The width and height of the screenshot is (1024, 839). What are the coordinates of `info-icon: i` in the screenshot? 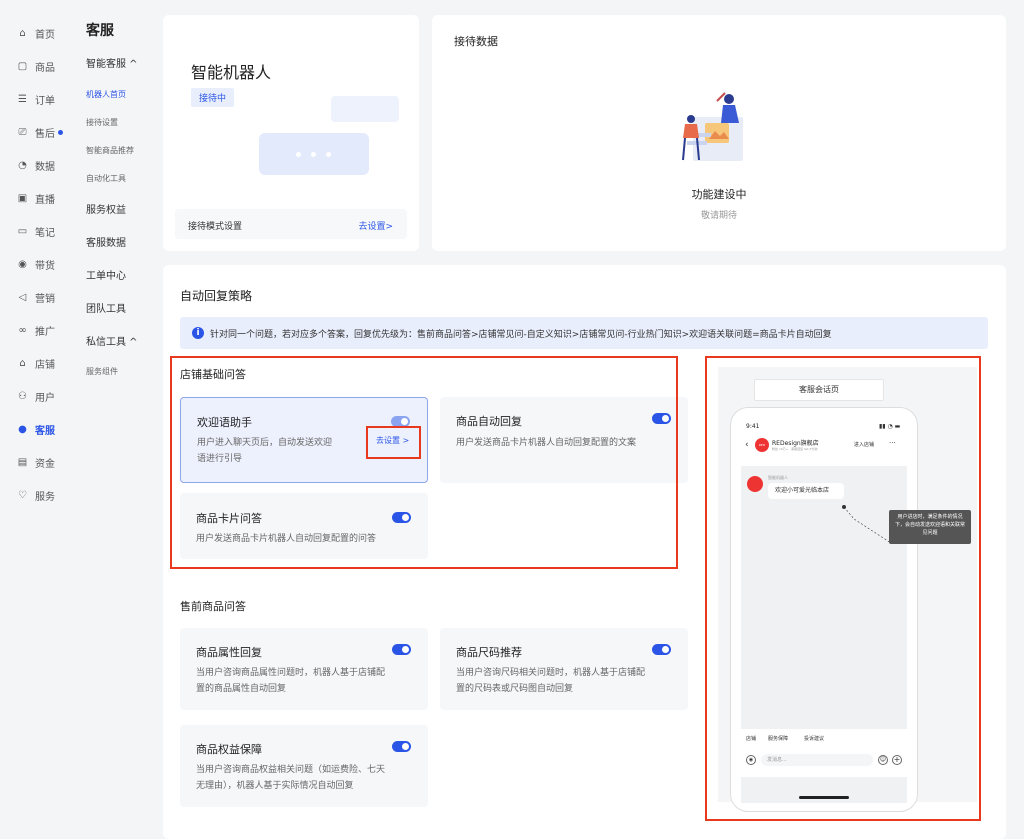 It's located at (198, 333).